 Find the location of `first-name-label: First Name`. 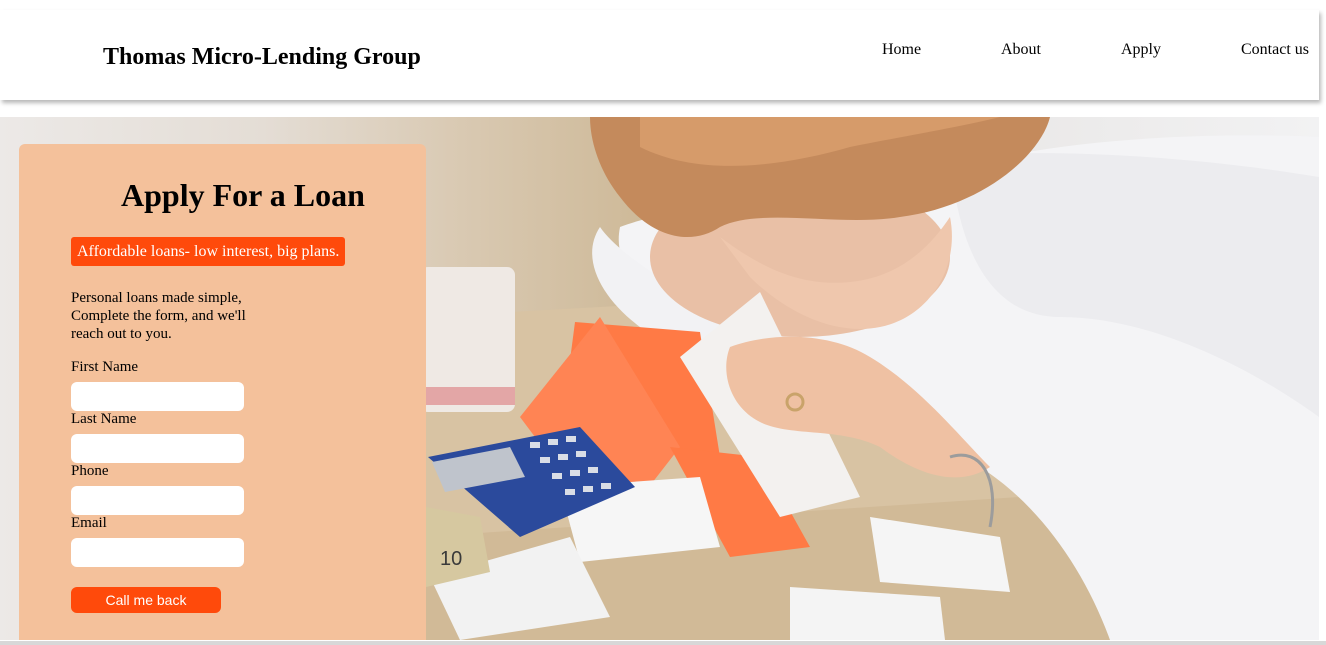

first-name-label: First Name is located at coordinates (105, 367).